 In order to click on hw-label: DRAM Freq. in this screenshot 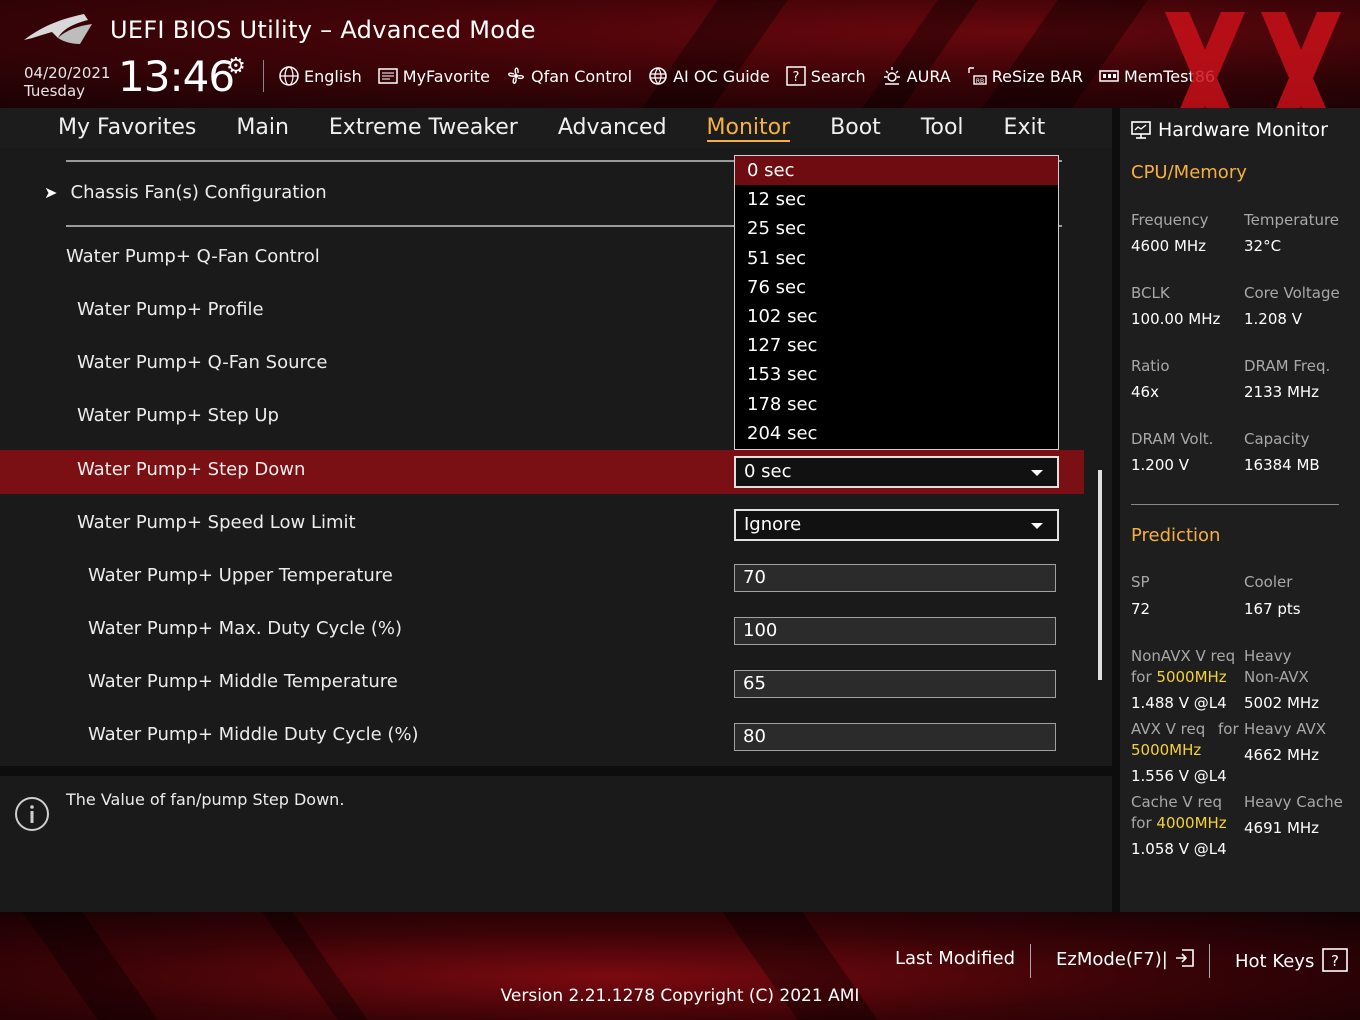, I will do `click(1287, 366)`.